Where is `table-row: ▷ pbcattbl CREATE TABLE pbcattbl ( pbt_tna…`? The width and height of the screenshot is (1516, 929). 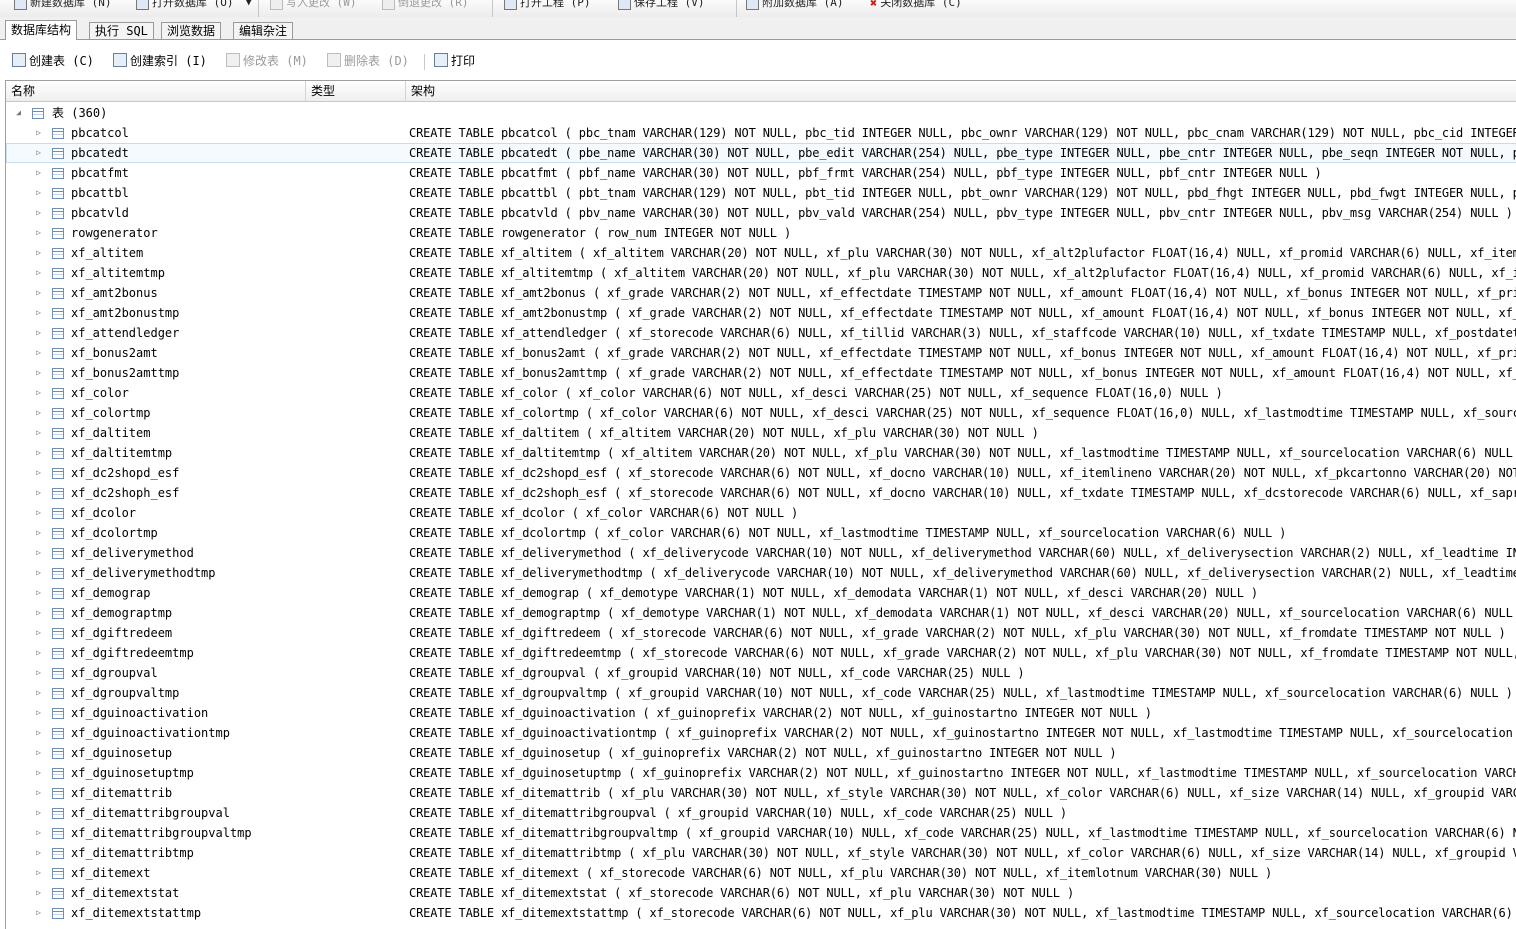
table-row: ▷ pbcattbl CREATE TABLE pbcattbl ( pbt_tna… is located at coordinates (761, 193).